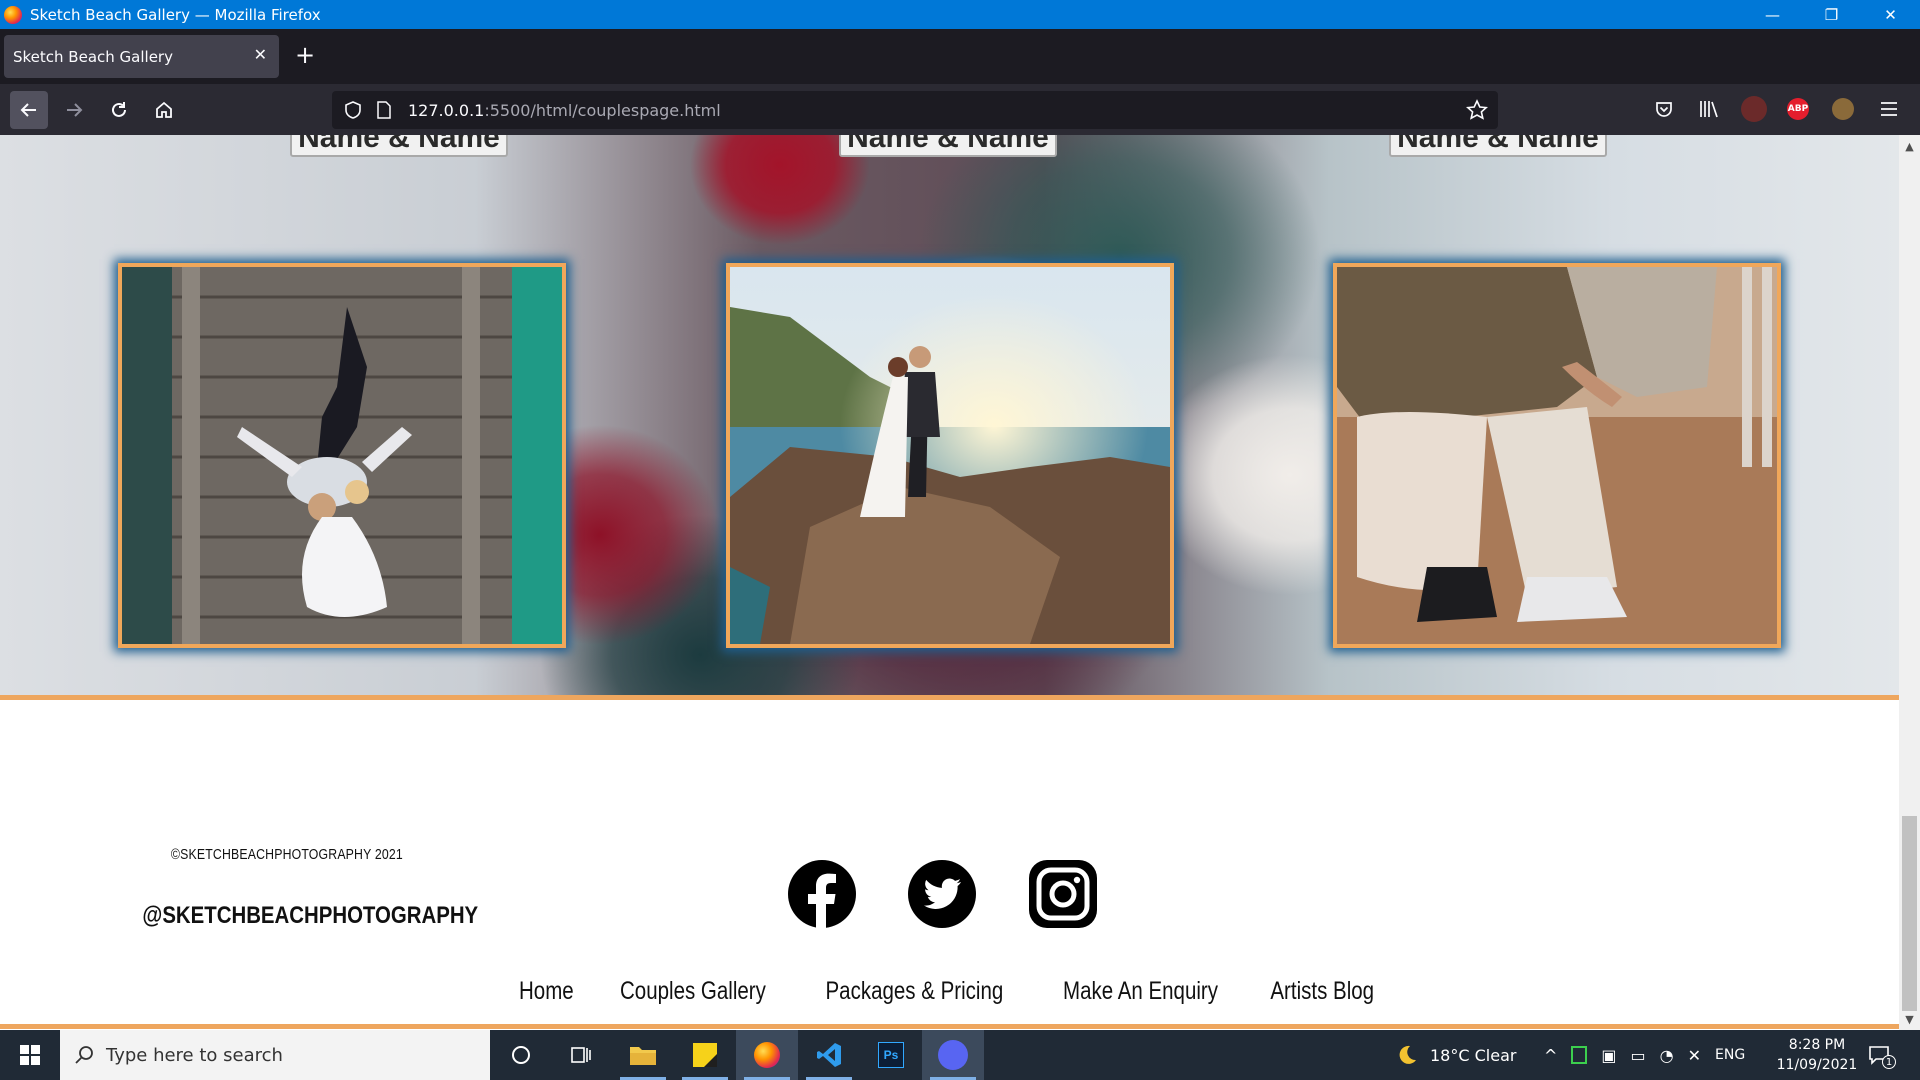 The image size is (1920, 1080). I want to click on notification-count-badge: 1, so click(1889, 1062).